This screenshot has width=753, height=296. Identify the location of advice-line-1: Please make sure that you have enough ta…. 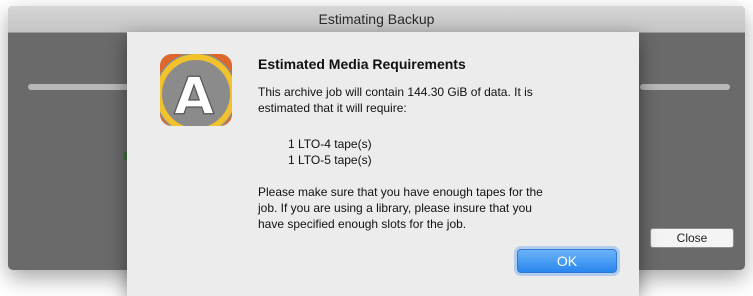
(400, 192).